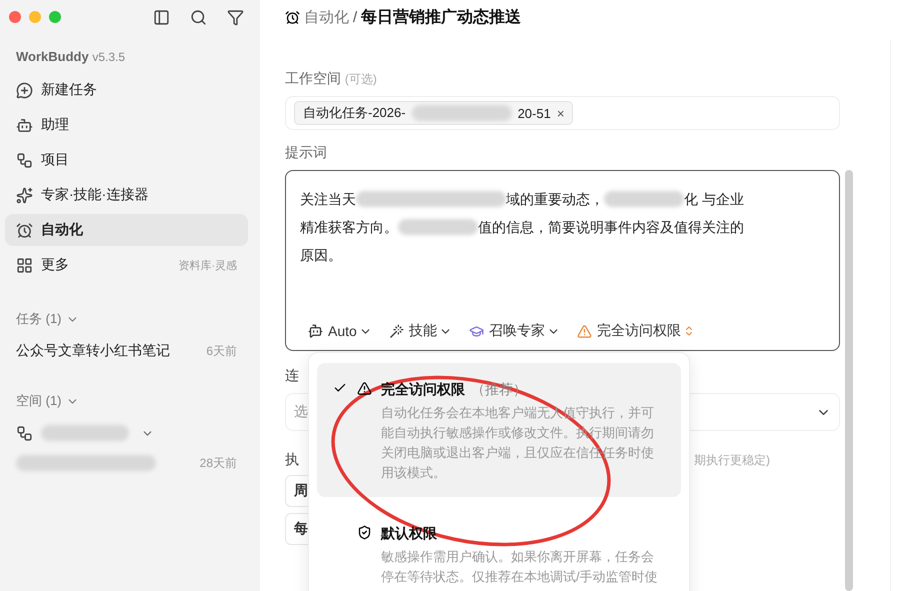 The image size is (900, 591). I want to click on chip-text: 20-51, so click(534, 113).